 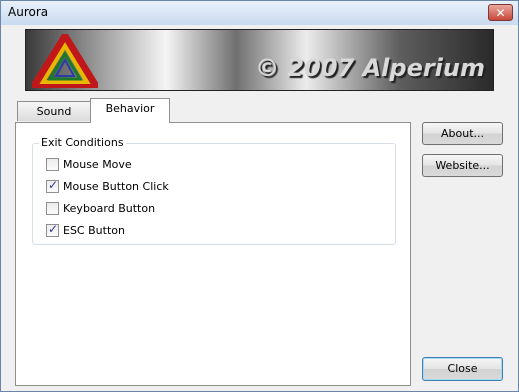 I want to click on close-icon: ✕, so click(x=500, y=13).